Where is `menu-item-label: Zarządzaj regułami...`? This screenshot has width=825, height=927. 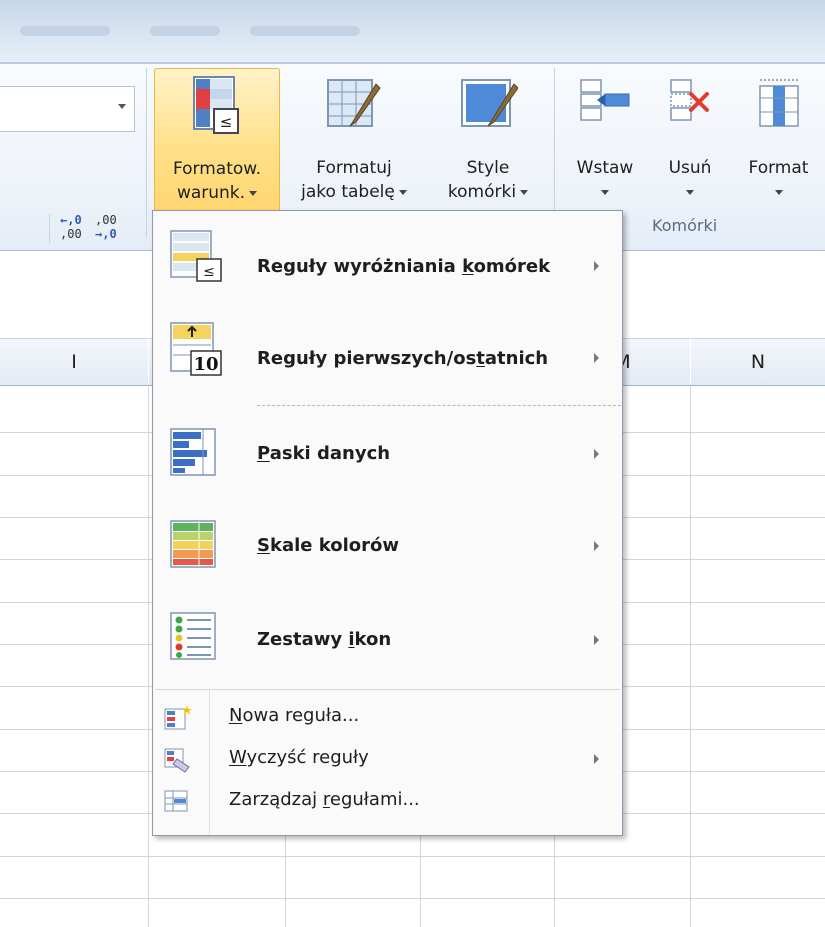 menu-item-label: Zarządzaj regułami... is located at coordinates (324, 799).